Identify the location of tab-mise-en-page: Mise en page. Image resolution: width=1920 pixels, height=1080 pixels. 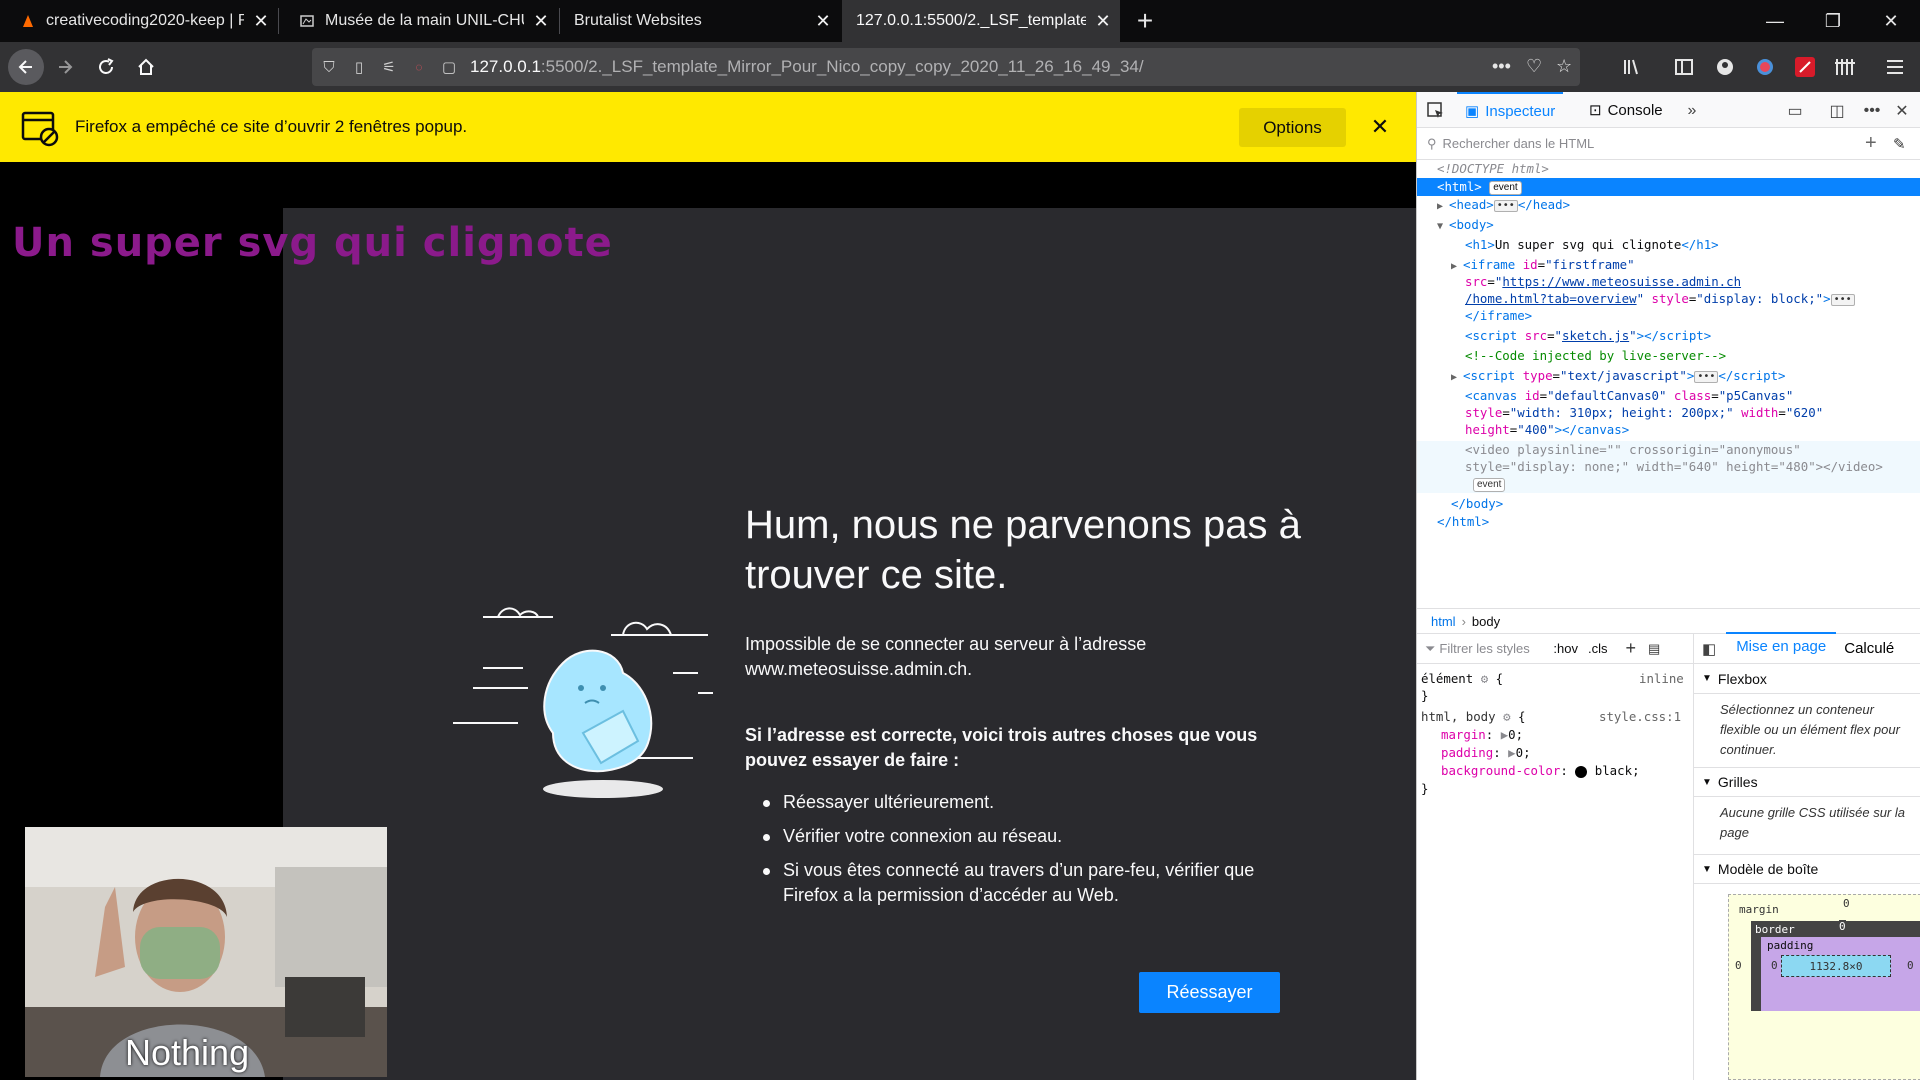
(1781, 645).